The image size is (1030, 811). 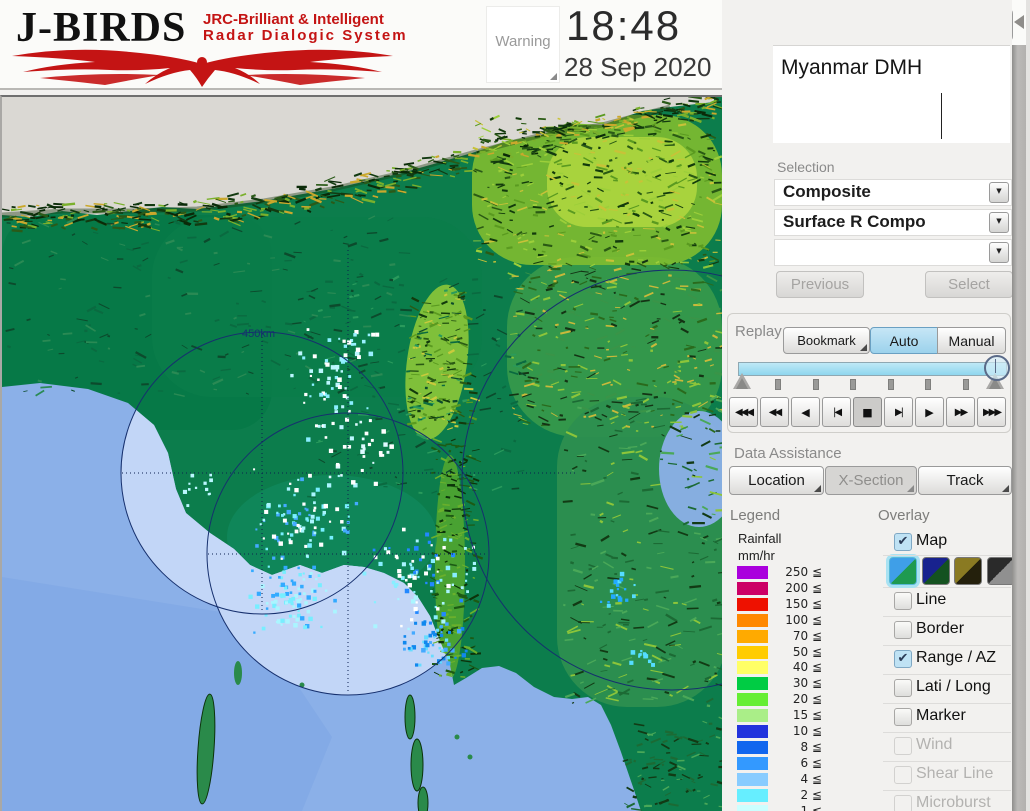 I want to click on site-info-divider, so click(x=941, y=116).